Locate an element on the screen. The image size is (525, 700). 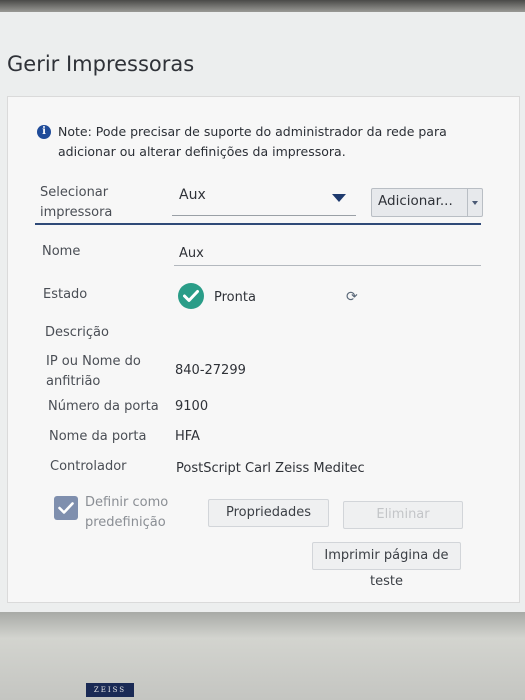
default-checkbox is located at coordinates (66, 508).